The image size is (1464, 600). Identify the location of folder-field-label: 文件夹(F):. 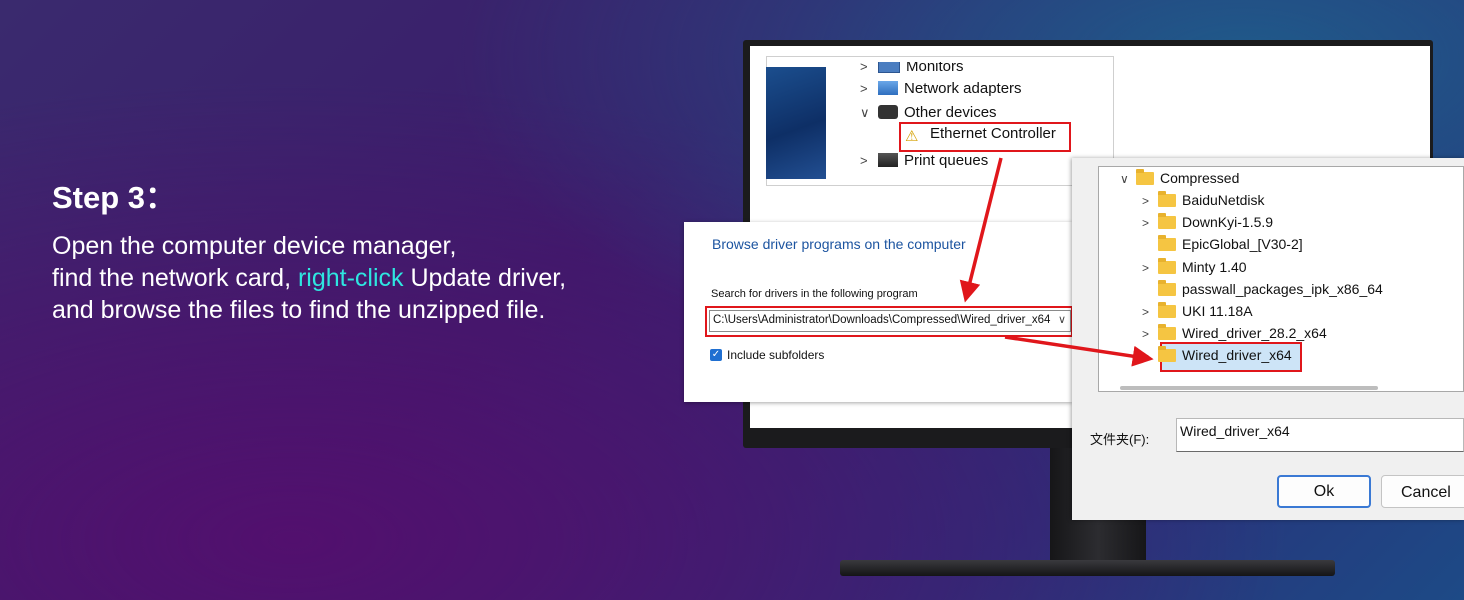
(1120, 439).